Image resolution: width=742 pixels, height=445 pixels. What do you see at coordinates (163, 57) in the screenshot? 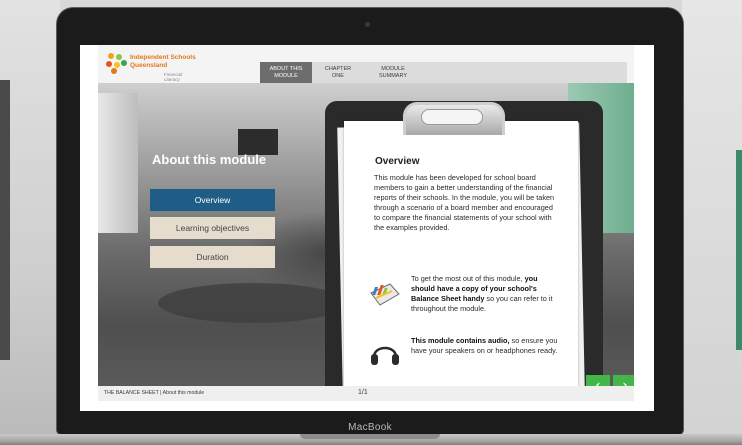
I see `logo-line1: Independent Schools` at bounding box center [163, 57].